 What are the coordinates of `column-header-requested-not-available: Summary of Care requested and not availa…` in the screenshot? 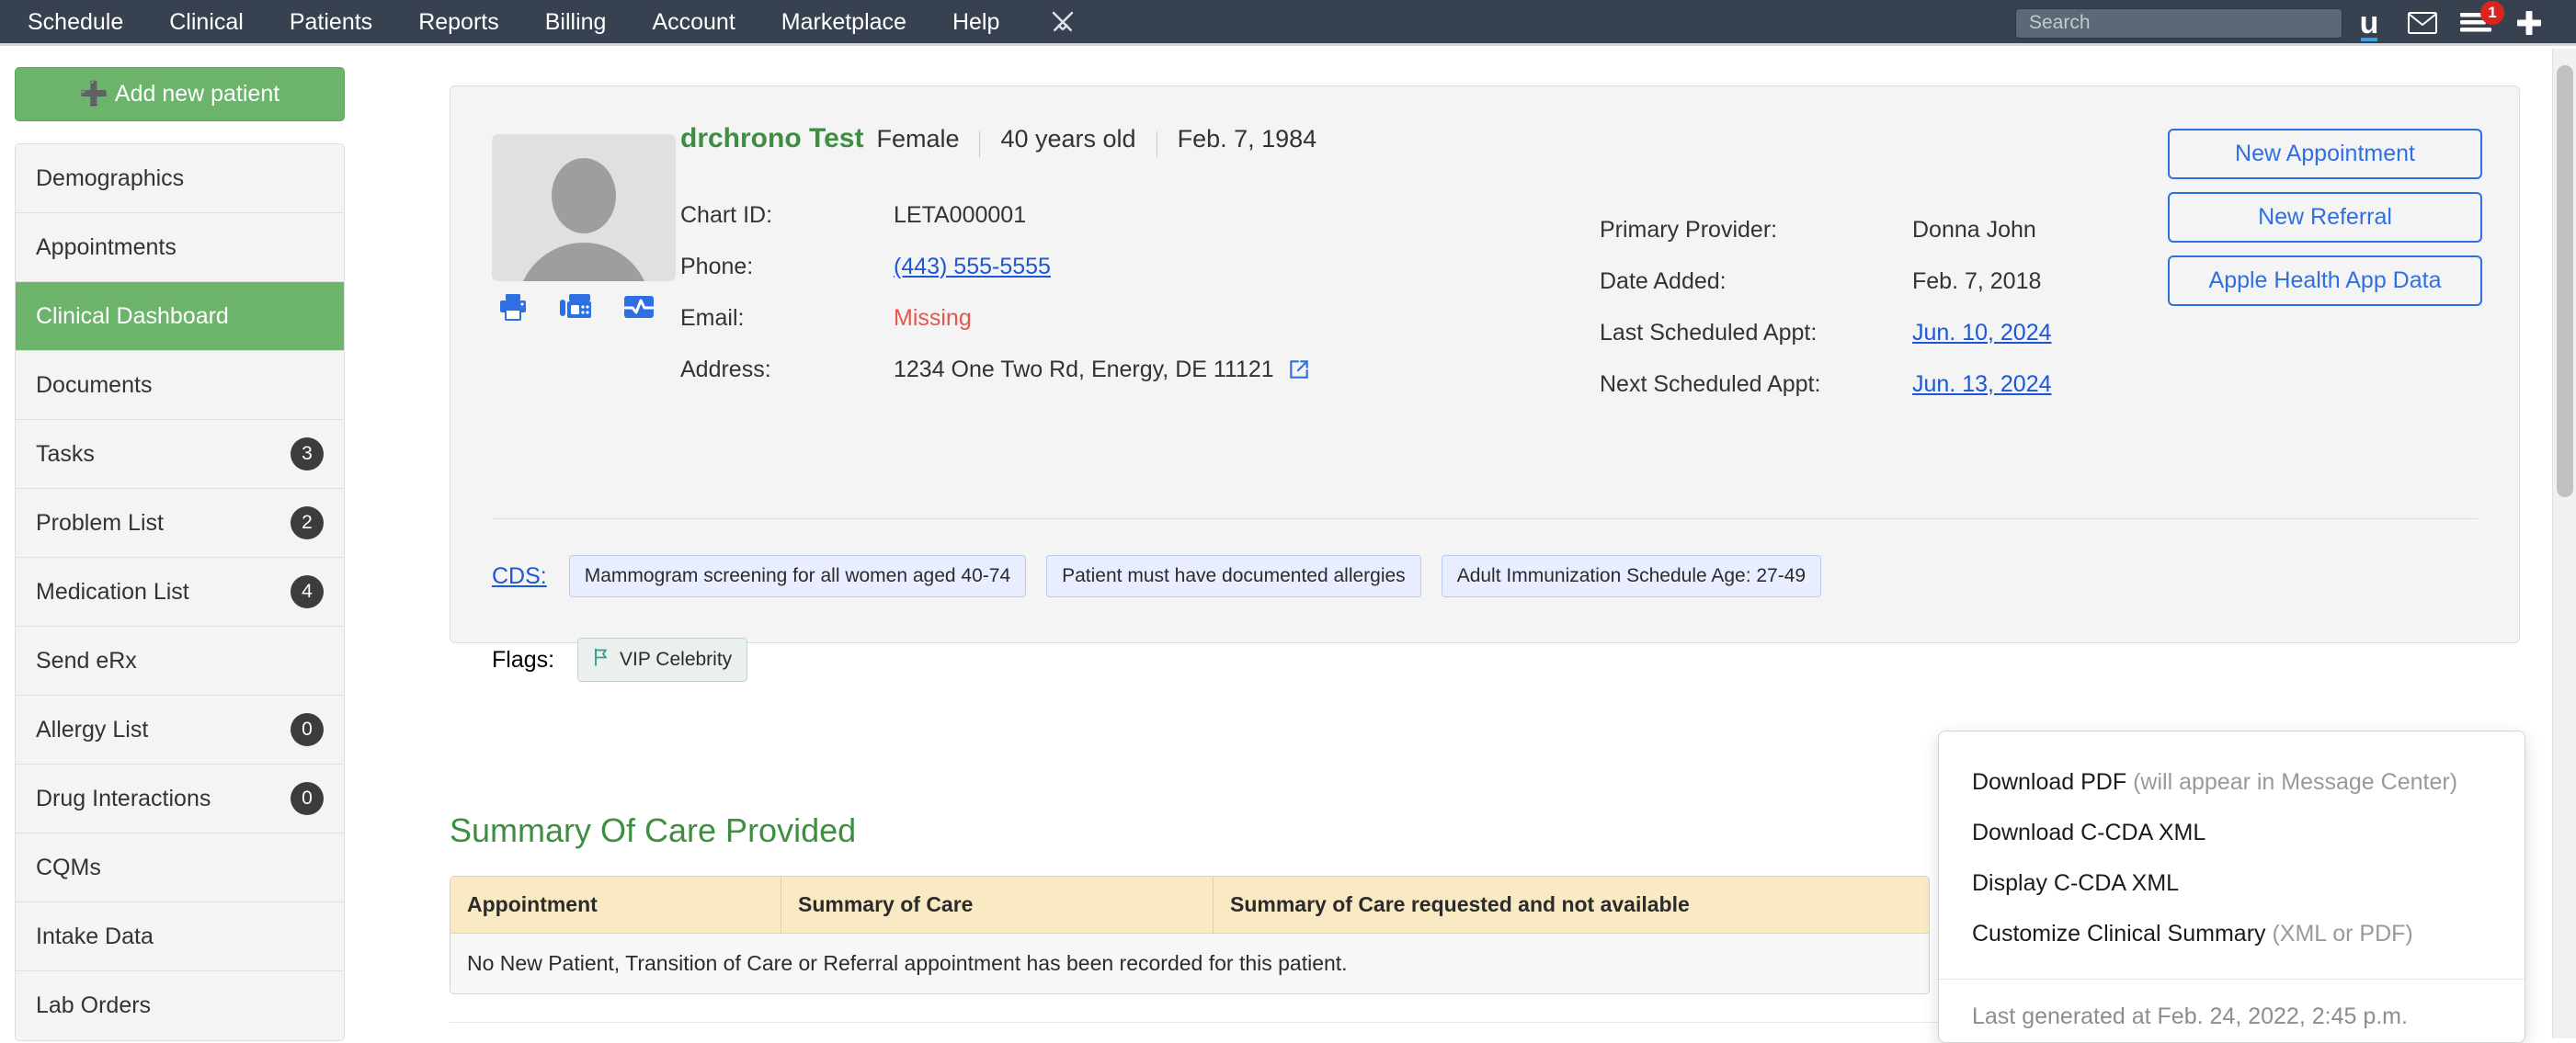 It's located at (1571, 905).